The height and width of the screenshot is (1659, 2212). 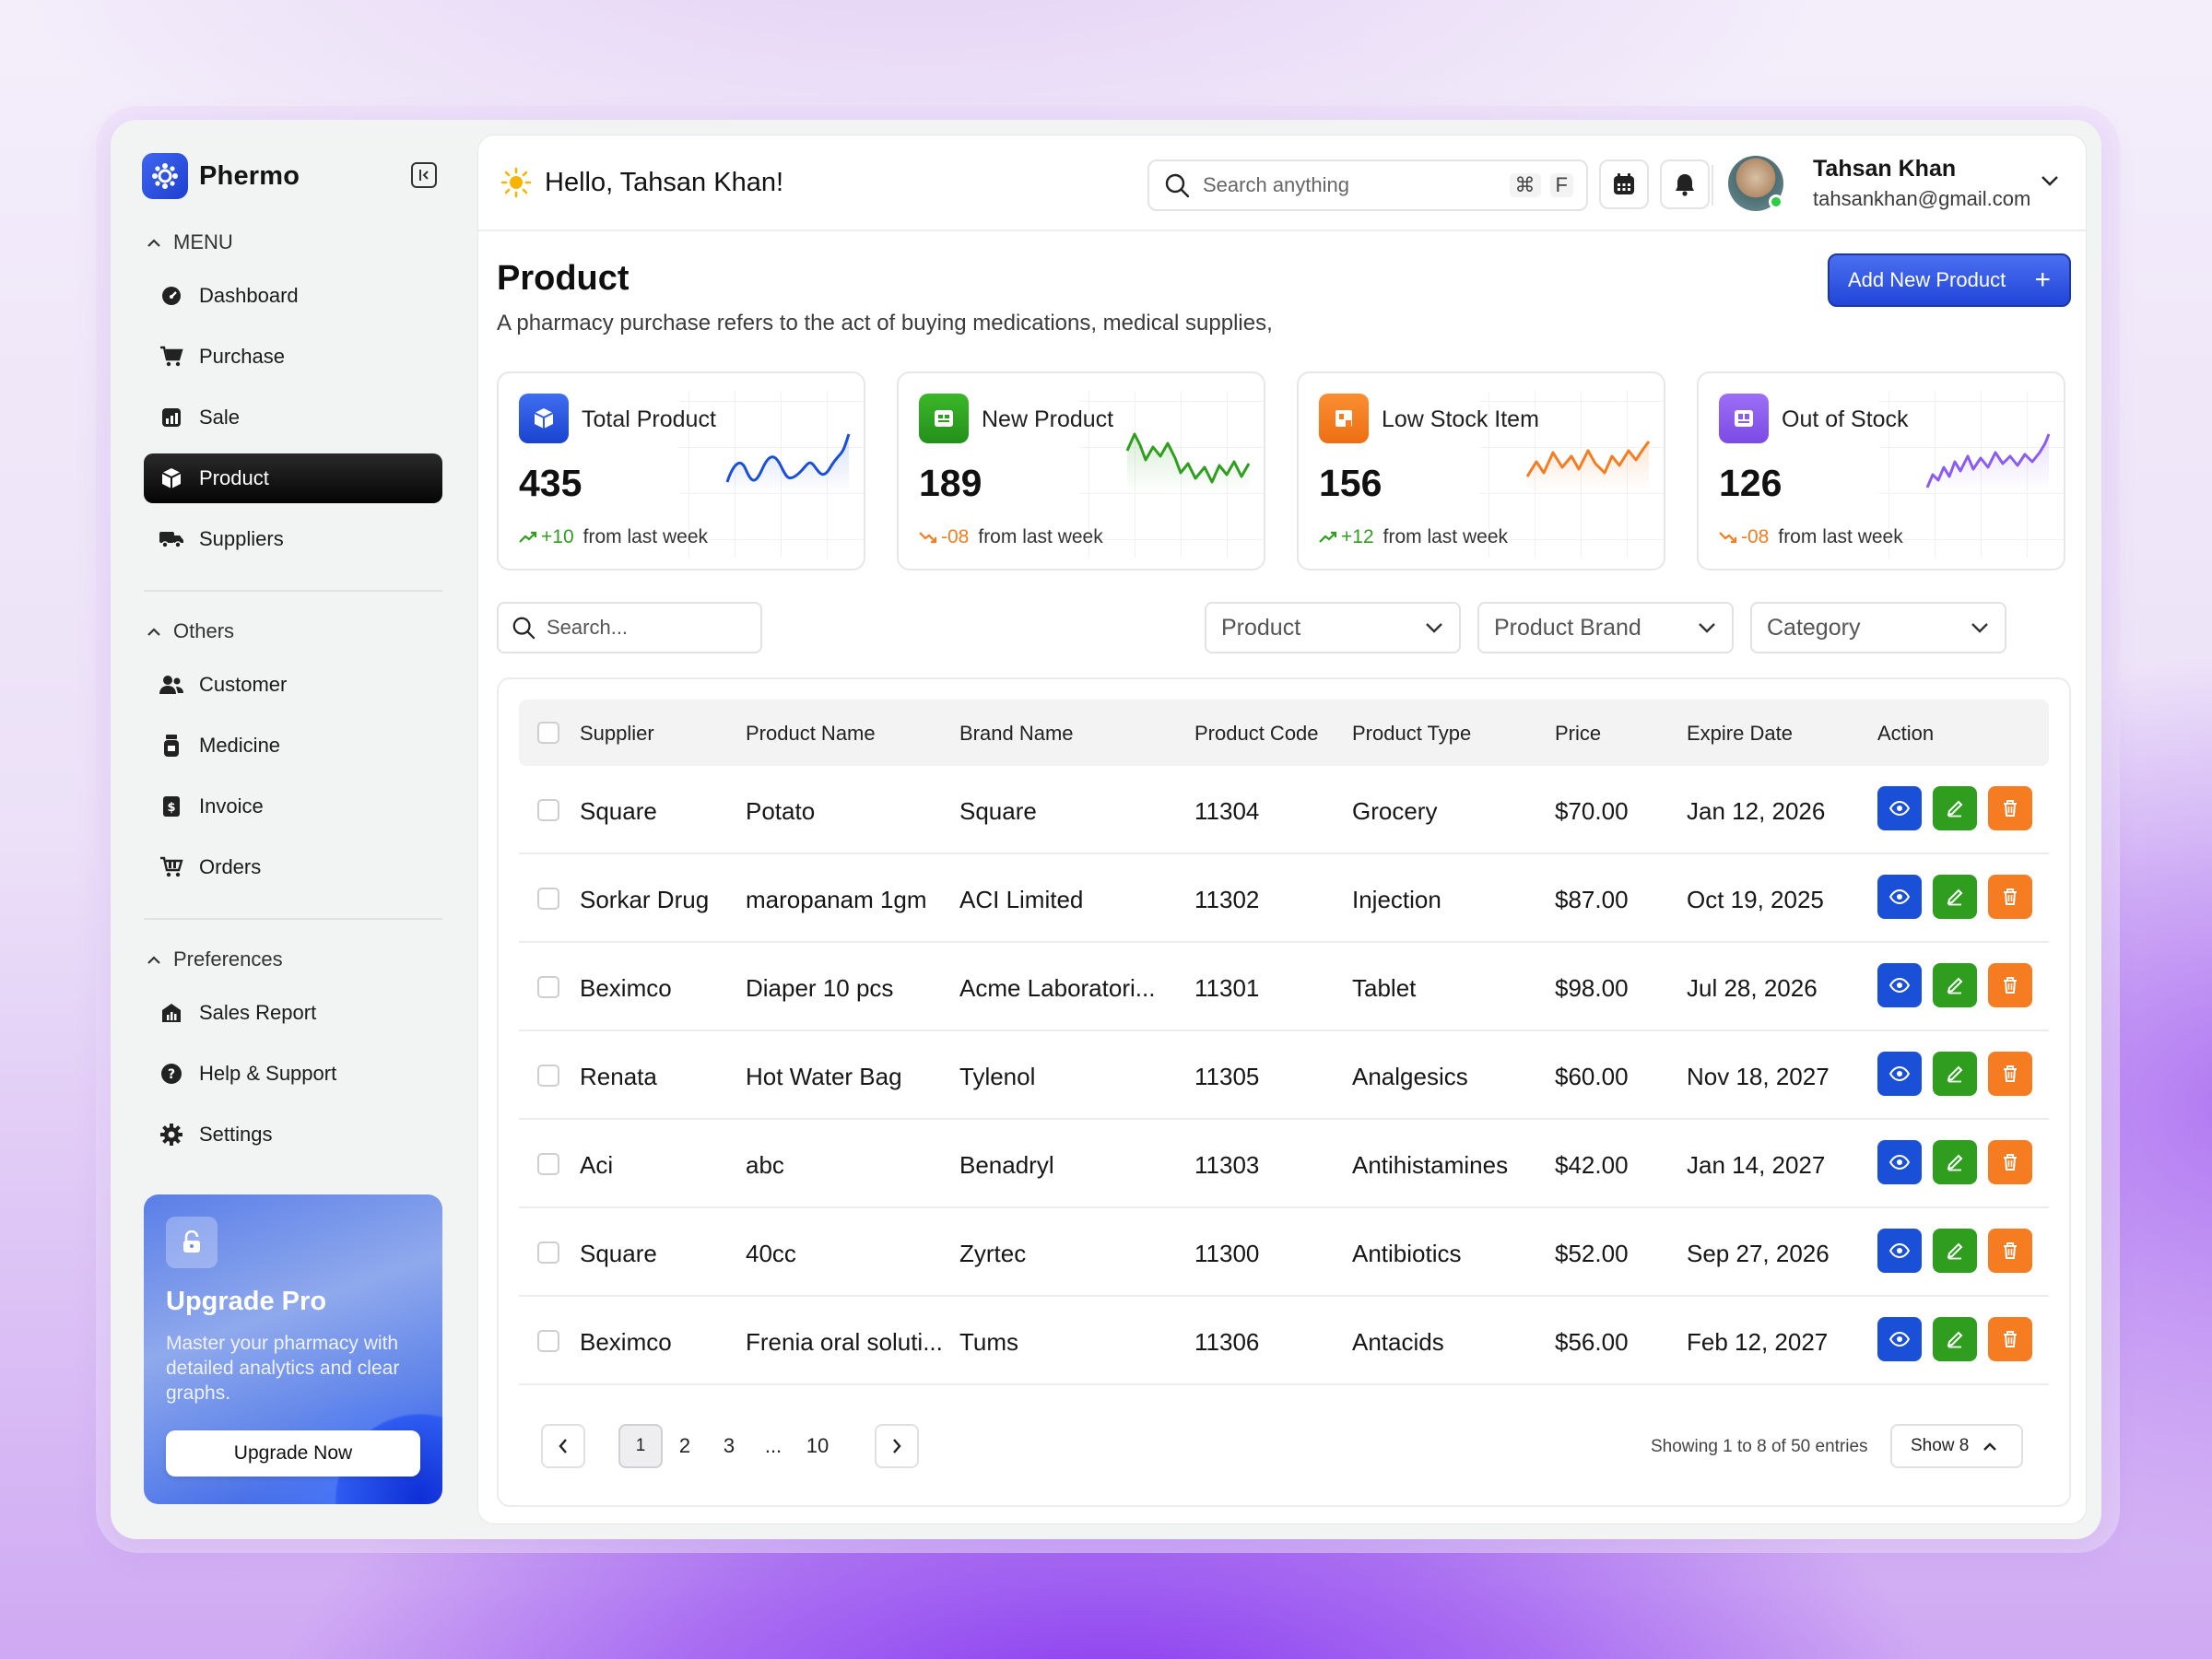 What do you see at coordinates (1956, 1446) in the screenshot?
I see `page-size-select: Show 8` at bounding box center [1956, 1446].